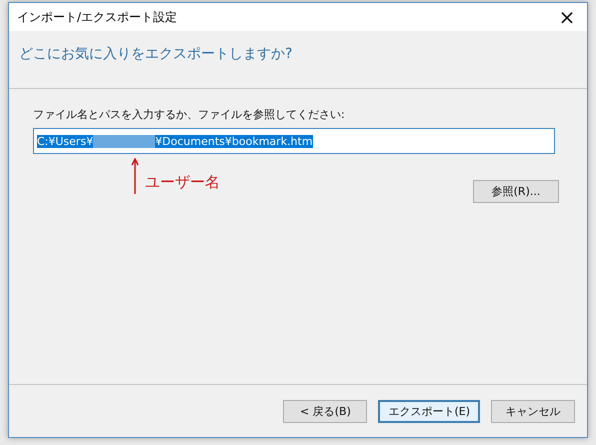 The height and width of the screenshot is (445, 596). I want to click on dialog-button: エクスポート(E), so click(429, 411).